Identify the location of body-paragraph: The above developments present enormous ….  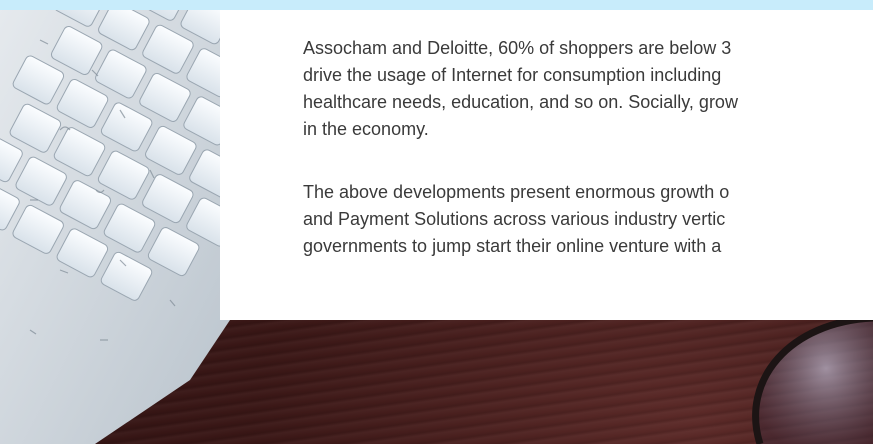
(588, 219).